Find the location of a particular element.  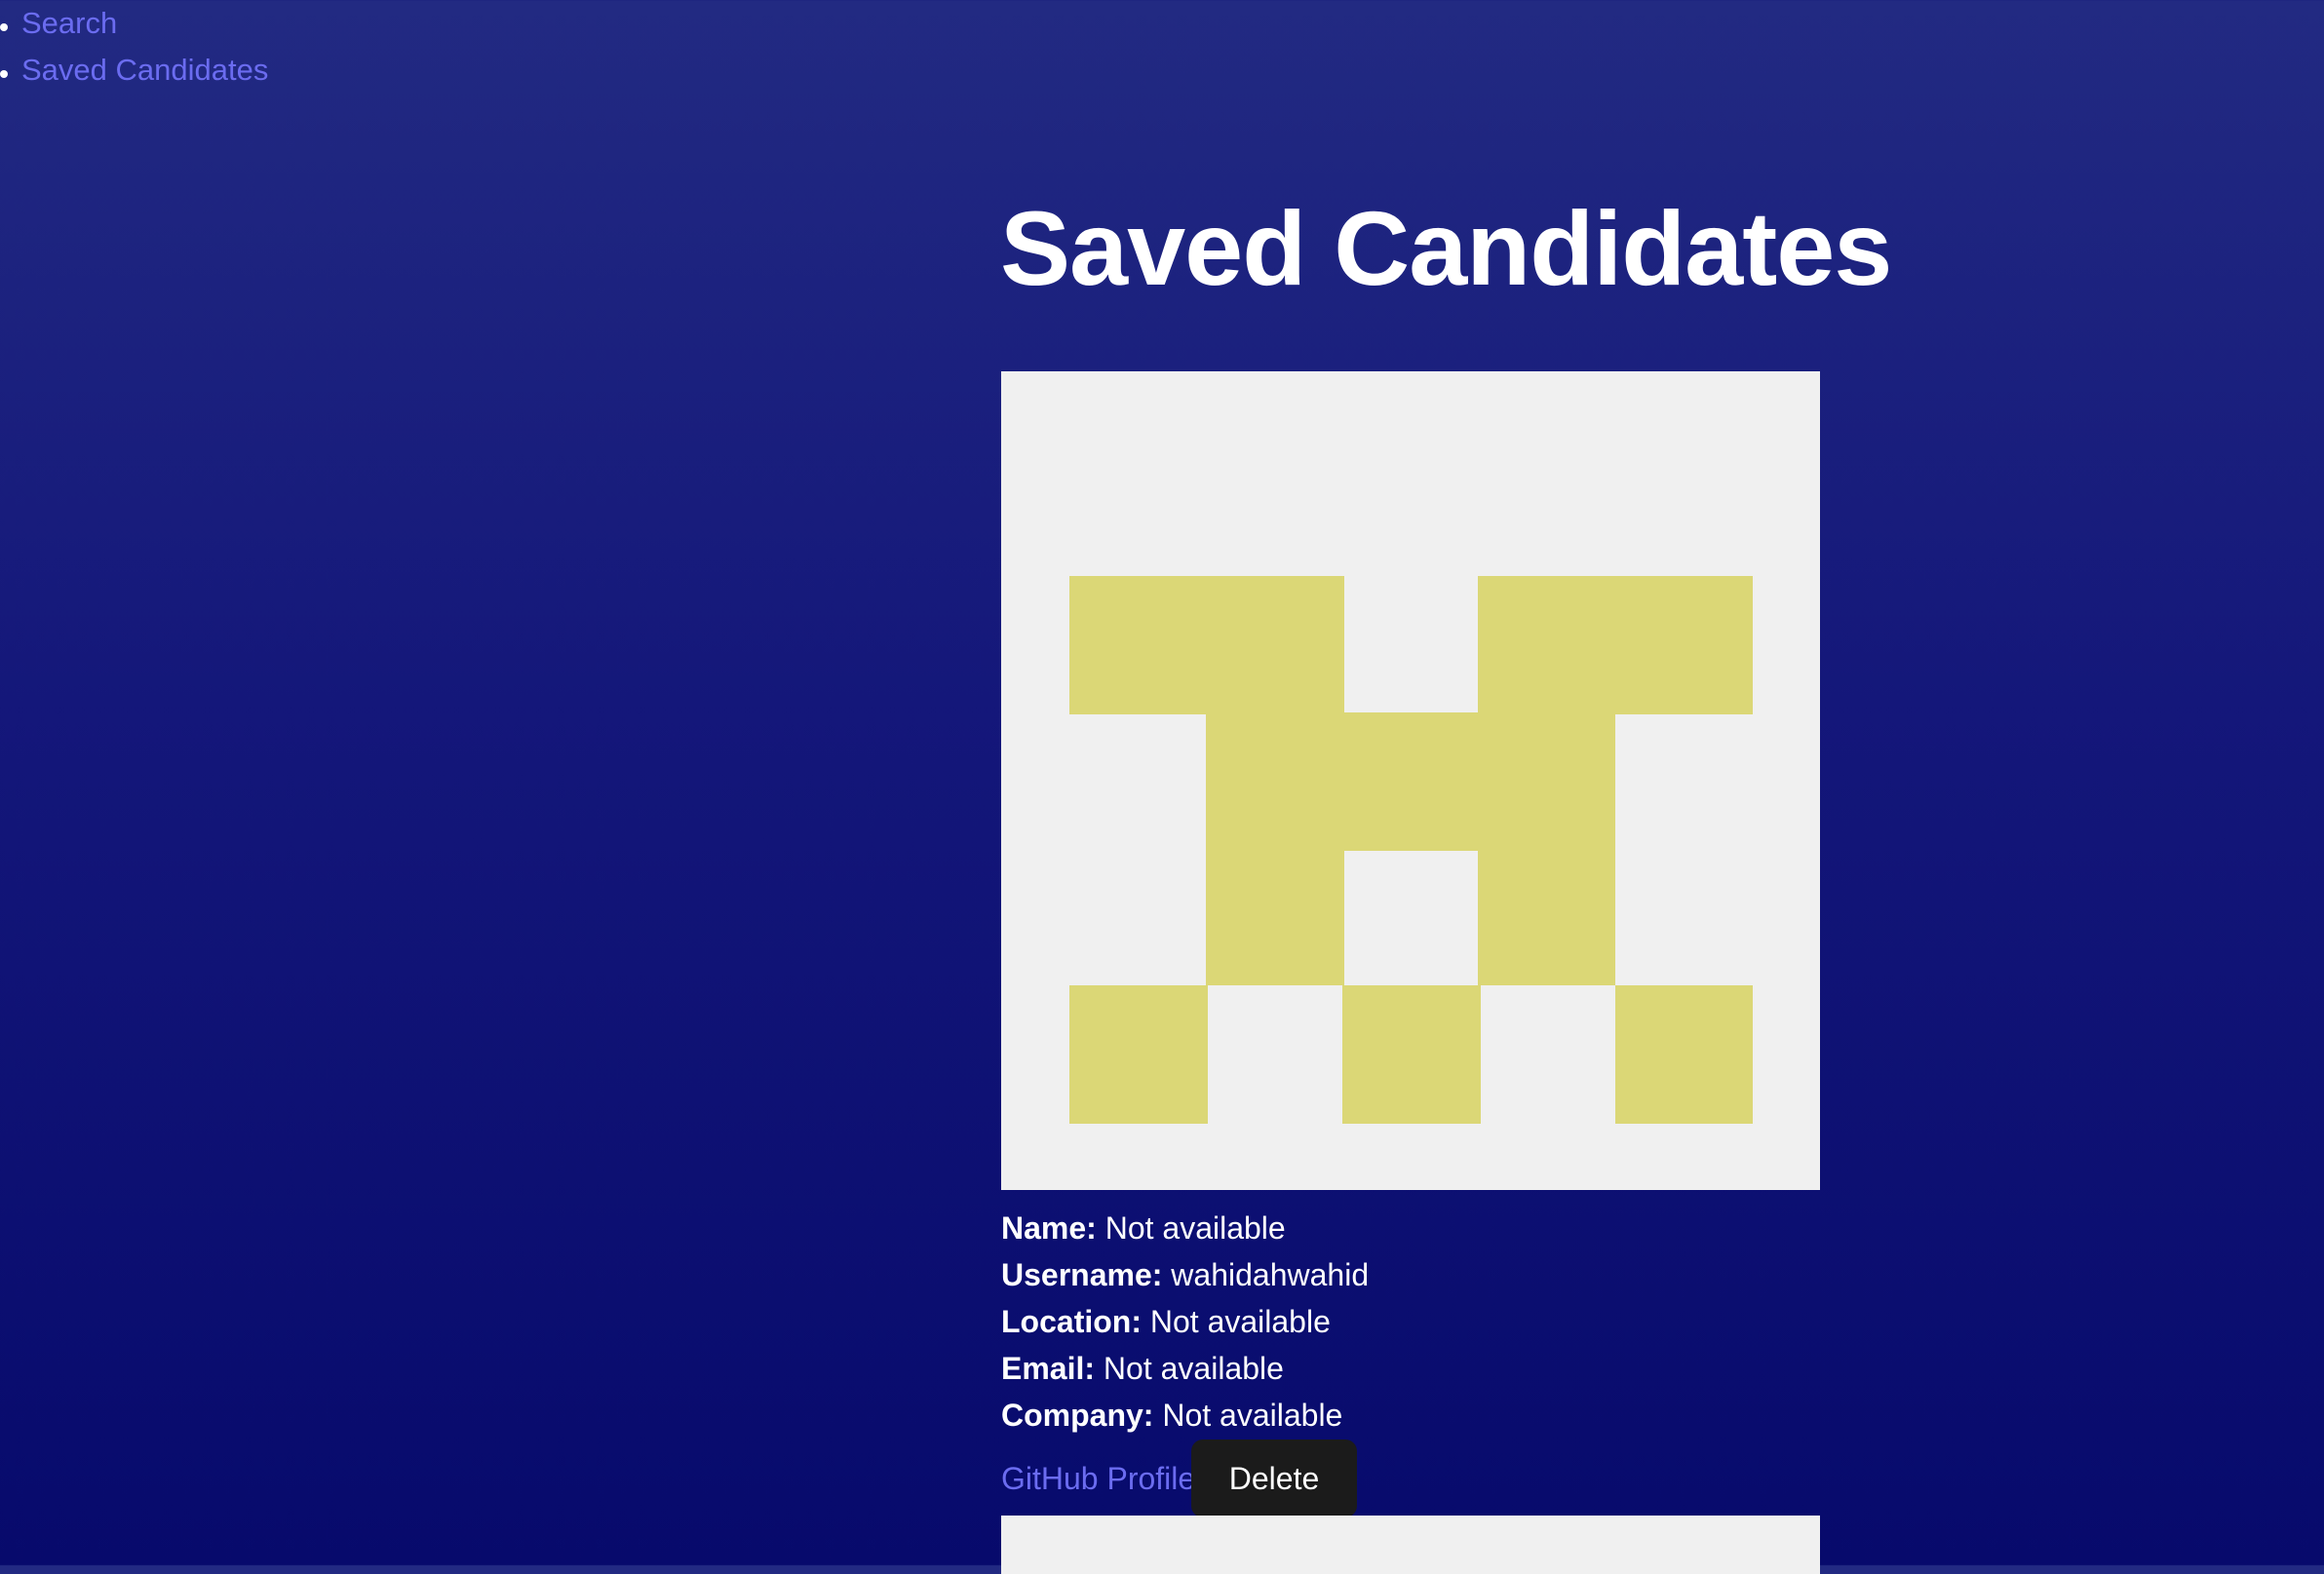

username-label: Username: is located at coordinates (1082, 1274).